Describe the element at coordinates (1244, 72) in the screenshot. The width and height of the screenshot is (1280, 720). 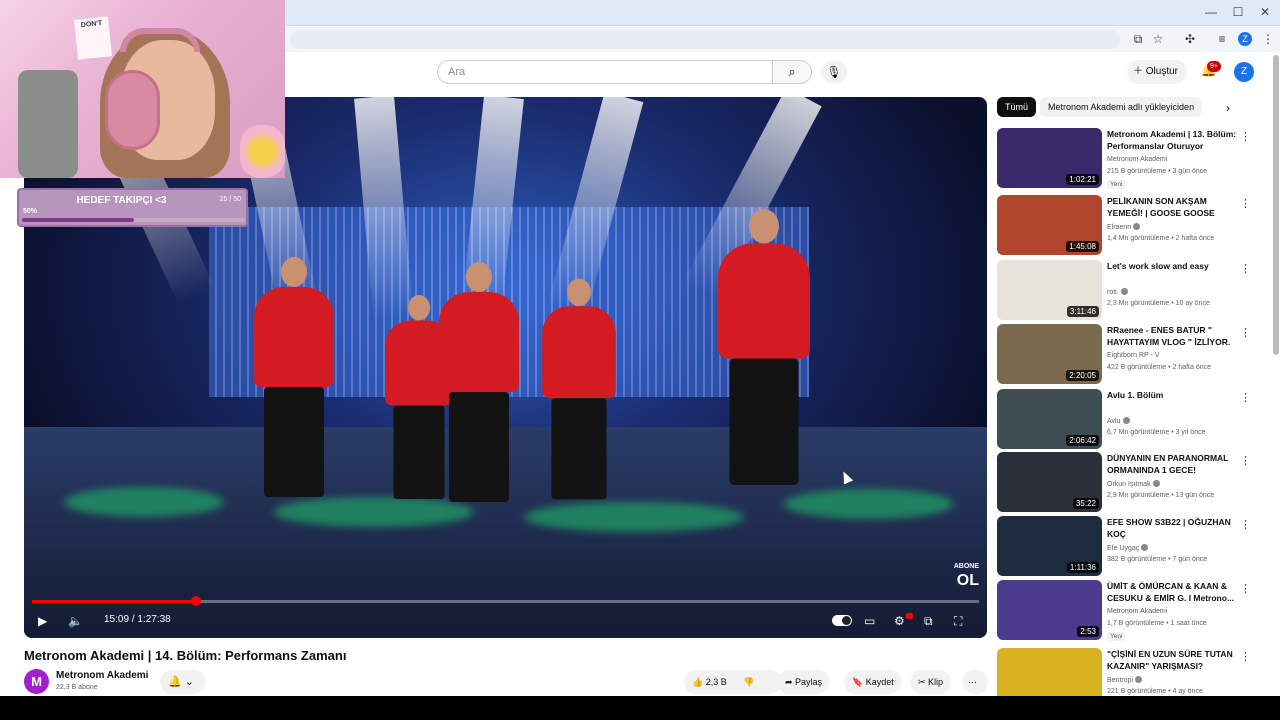
I see `account-avatar: Z` at that location.